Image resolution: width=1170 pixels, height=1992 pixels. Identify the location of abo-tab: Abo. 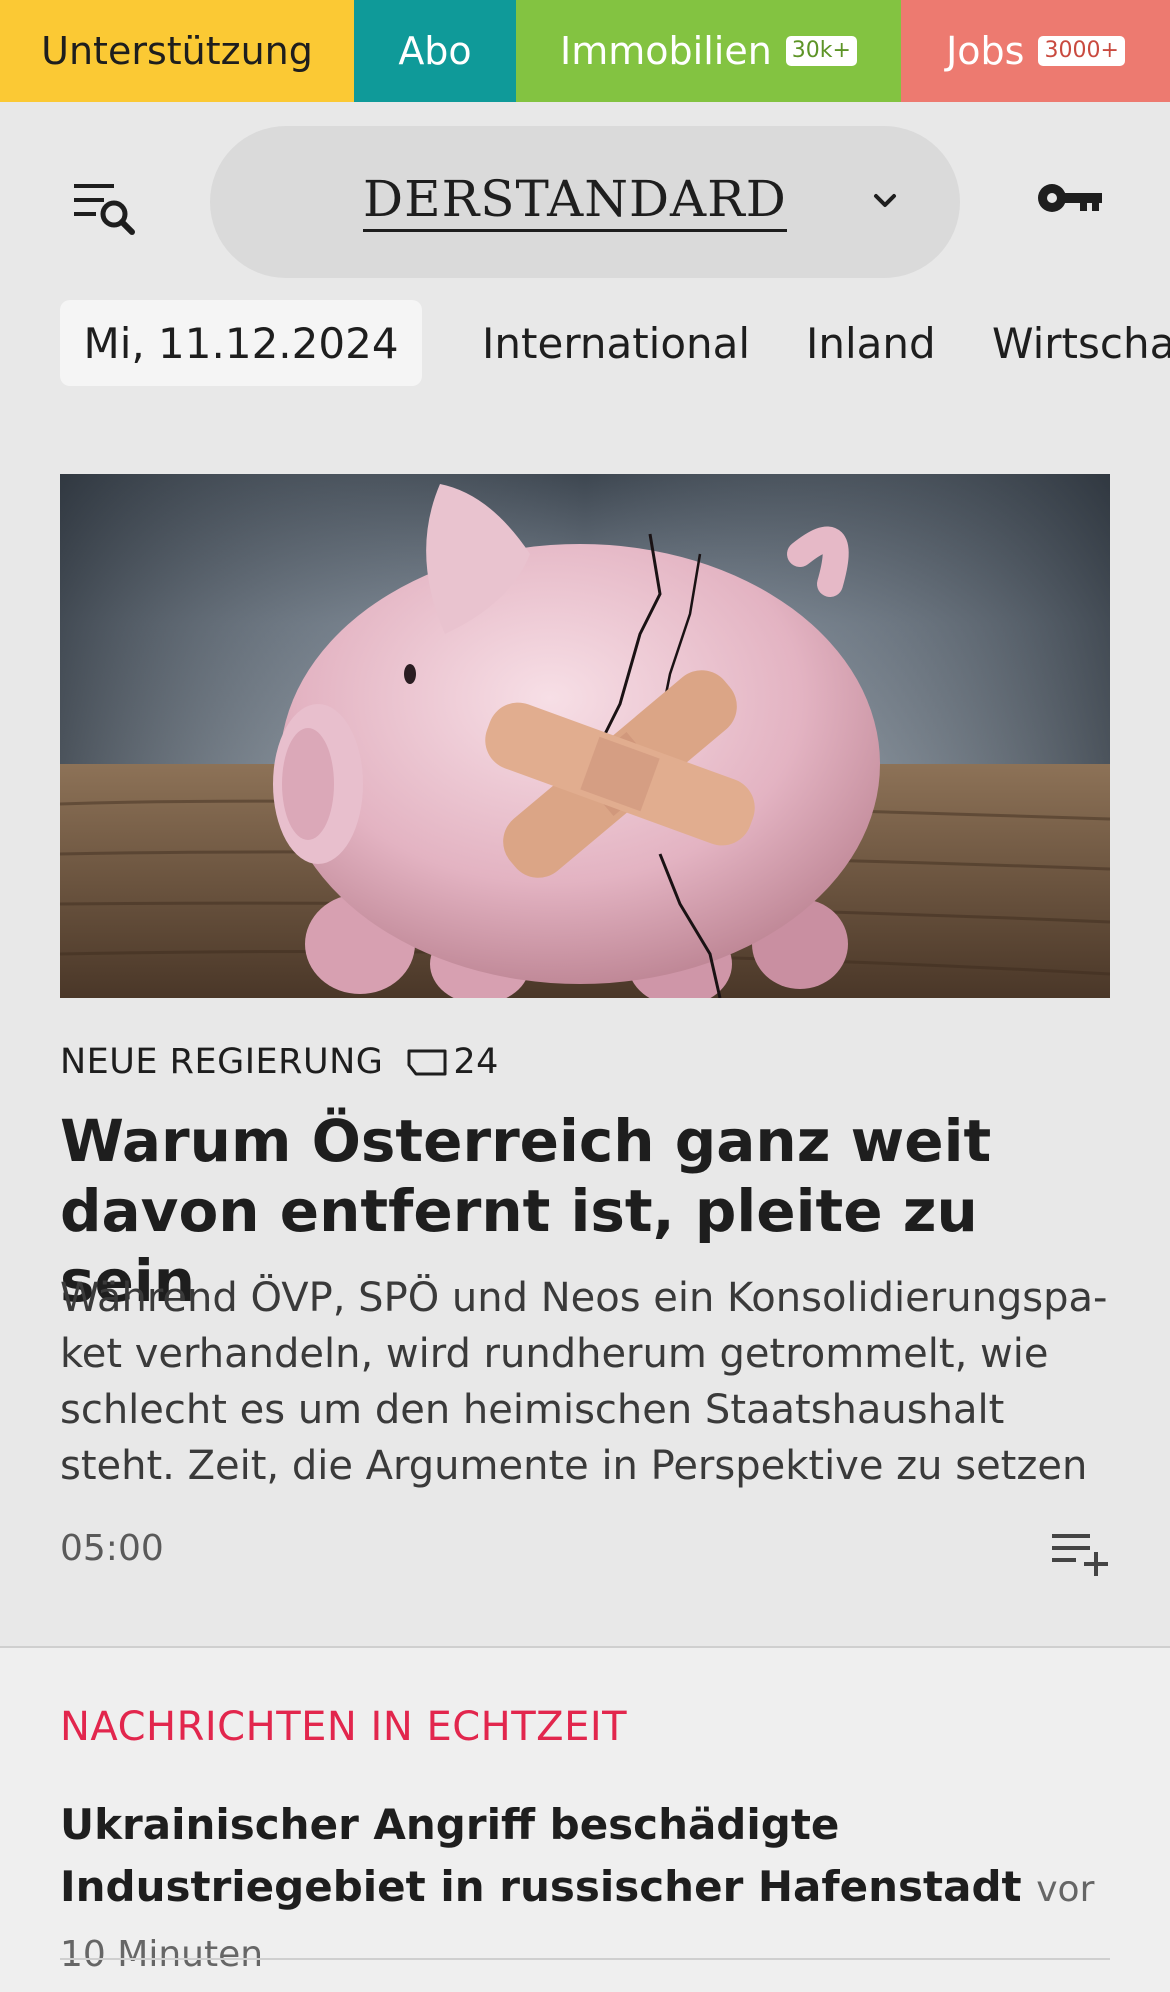
(435, 51).